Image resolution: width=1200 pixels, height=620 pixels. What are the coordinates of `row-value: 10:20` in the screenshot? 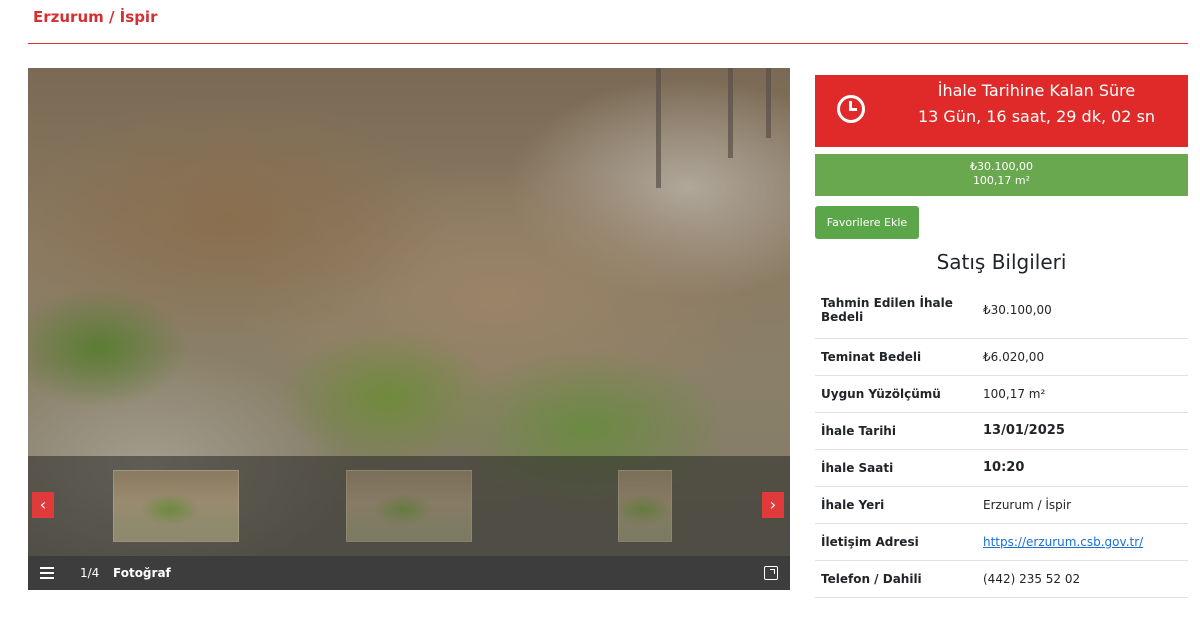 It's located at (1082, 468).